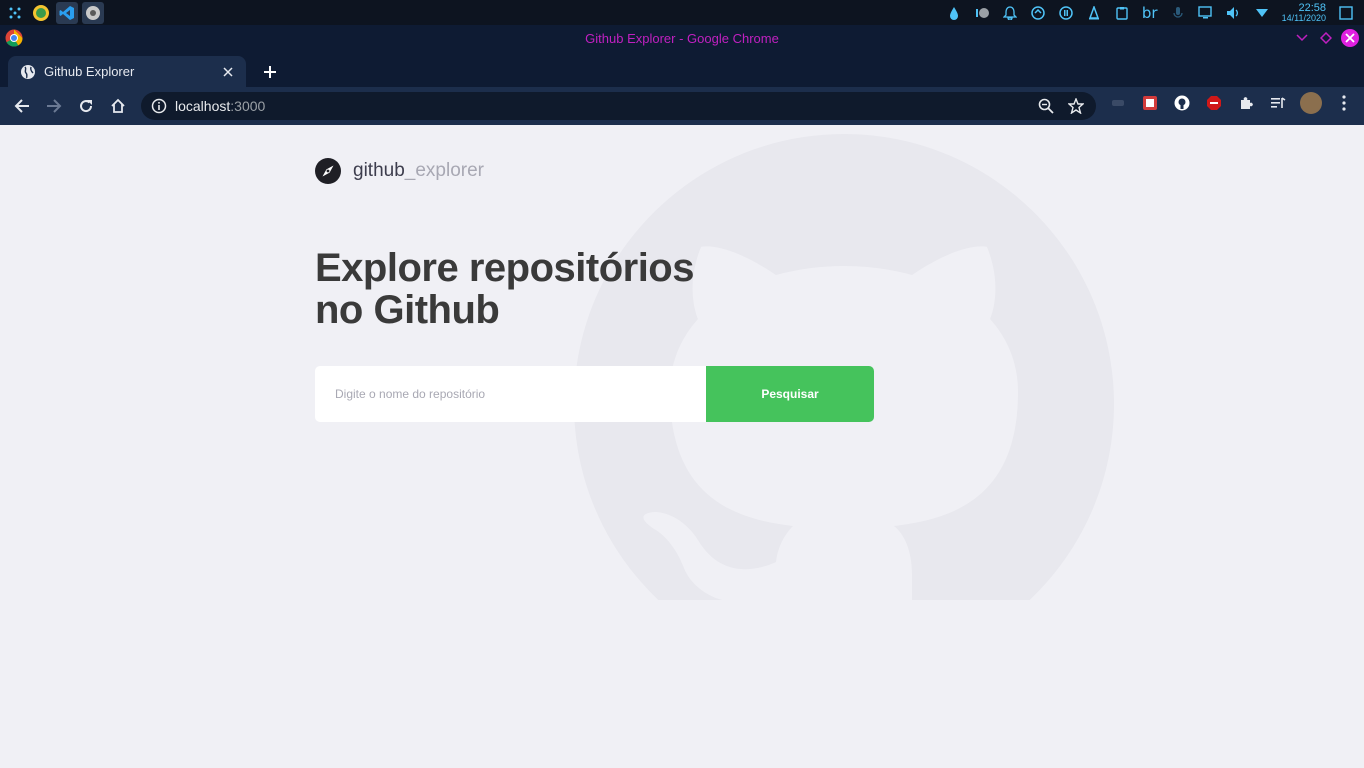 Image resolution: width=1364 pixels, height=768 pixels. What do you see at coordinates (1234, 13) in the screenshot?
I see `volume-icon` at bounding box center [1234, 13].